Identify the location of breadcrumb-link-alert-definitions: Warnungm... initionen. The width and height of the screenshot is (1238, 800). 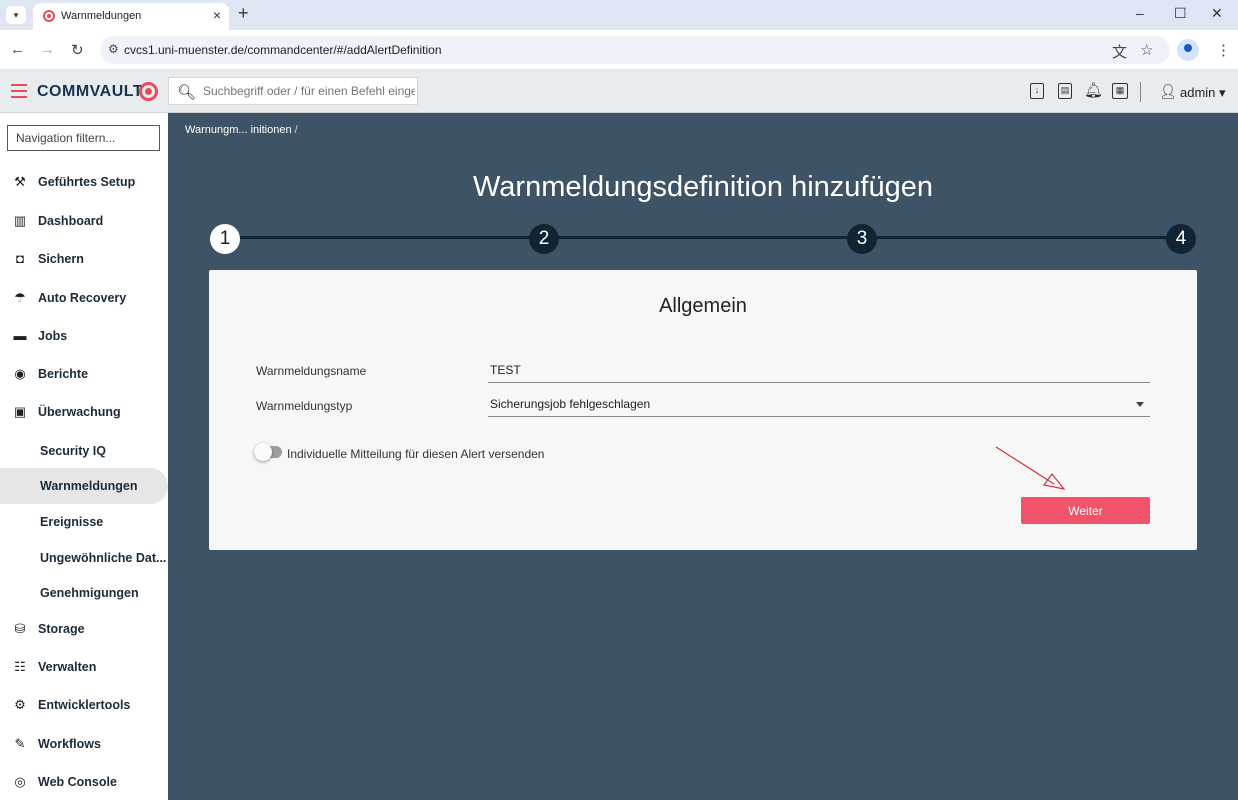
(238, 130).